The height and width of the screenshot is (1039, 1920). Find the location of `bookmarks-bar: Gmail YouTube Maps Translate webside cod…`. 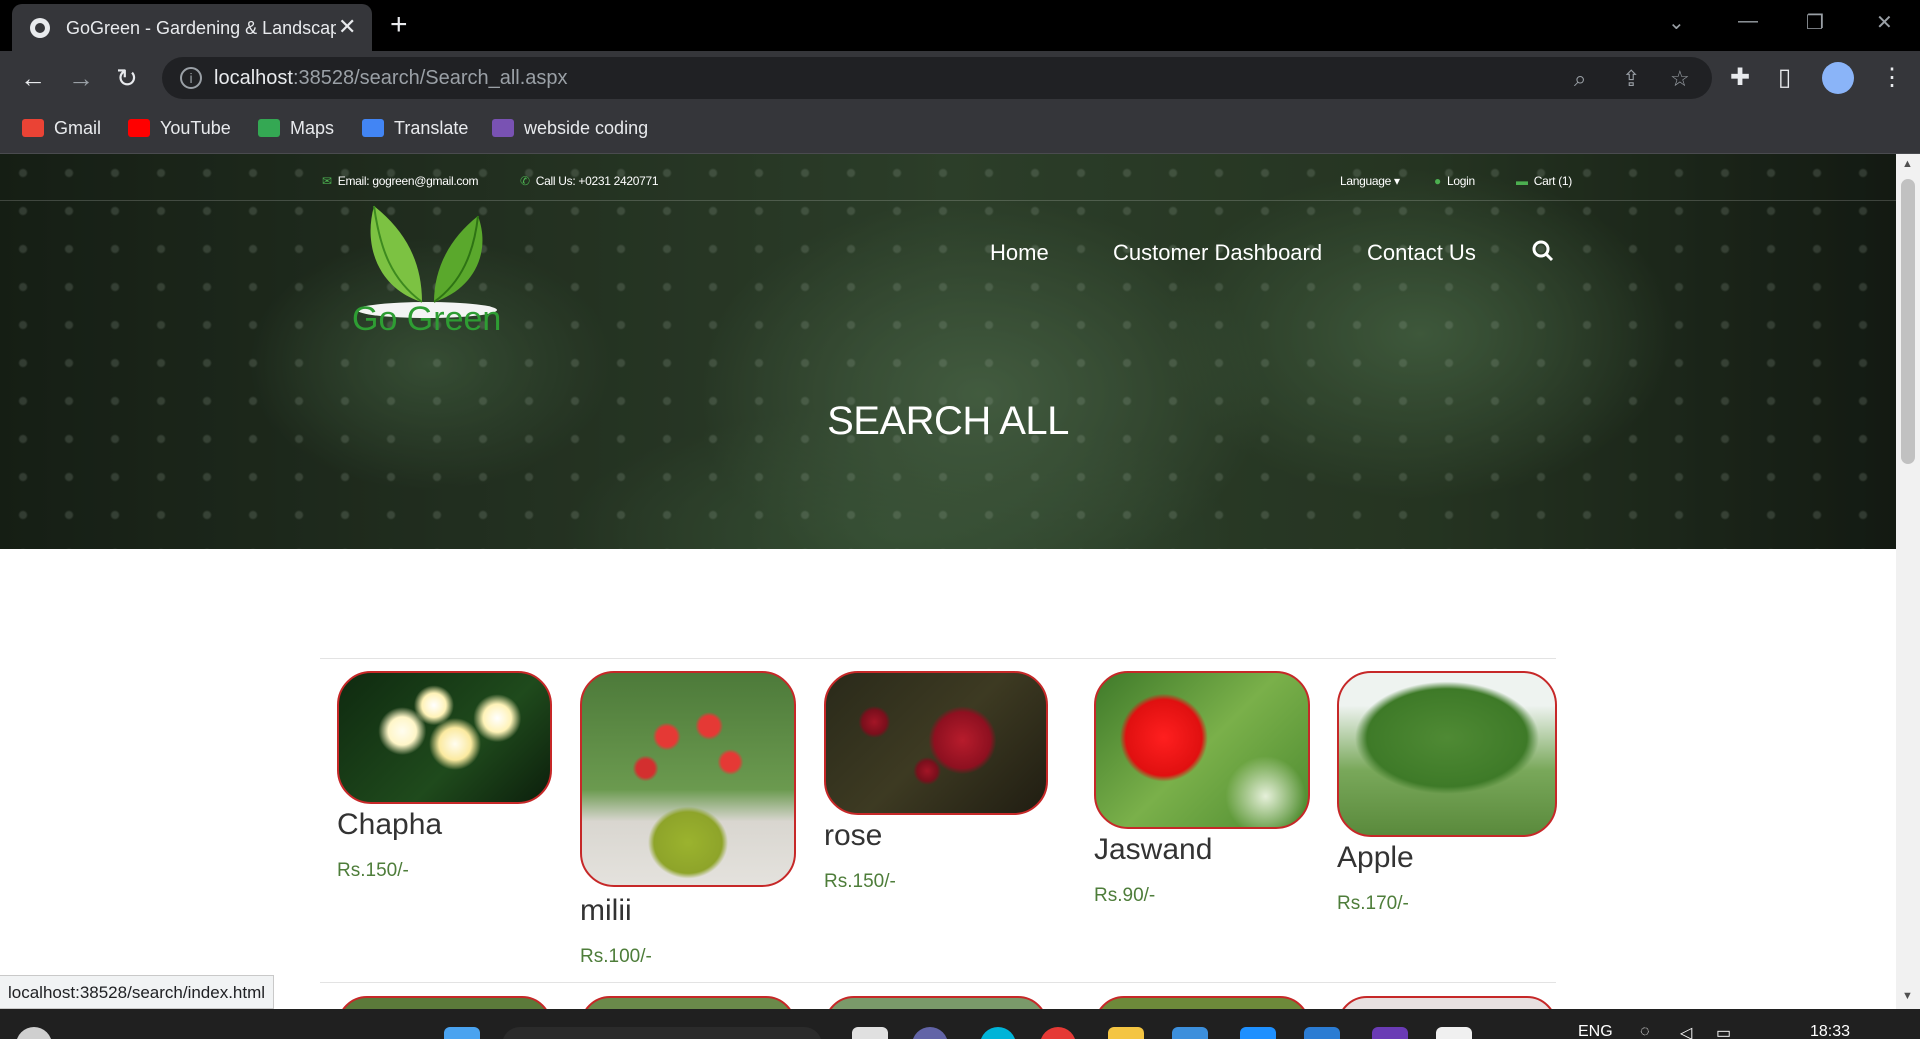

bookmarks-bar: Gmail YouTube Maps Translate webside cod… is located at coordinates (960, 130).